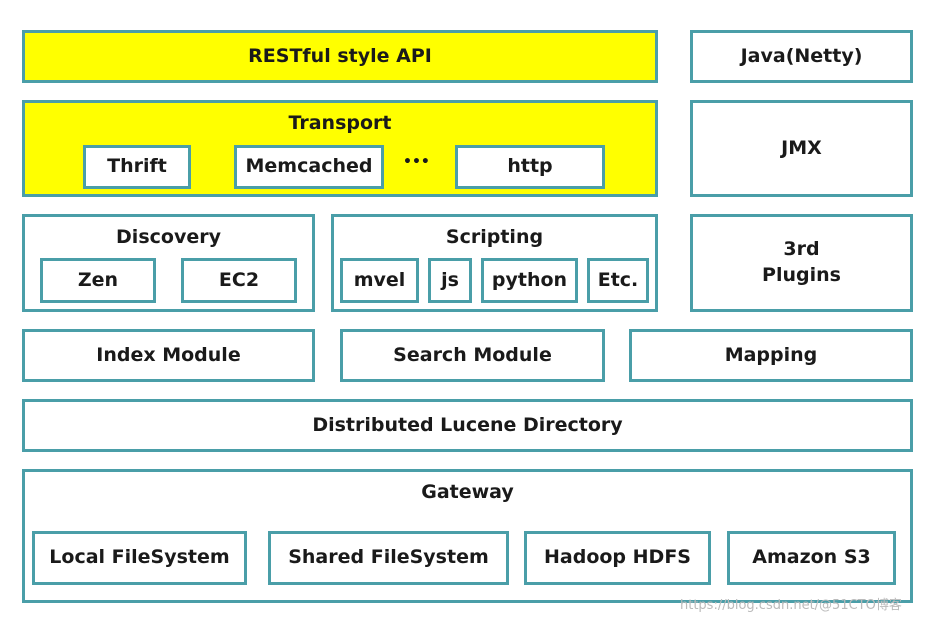 The width and height of the screenshot is (943, 620). What do you see at coordinates (340, 123) in the screenshot?
I see `transport-title: Transport` at bounding box center [340, 123].